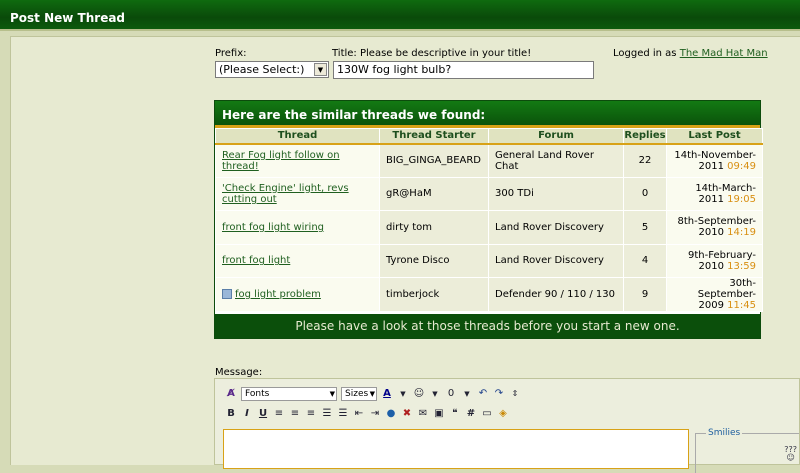 Image resolution: width=800 pixels, height=473 pixels. I want to click on size-select-value: Sizes, so click(357, 394).